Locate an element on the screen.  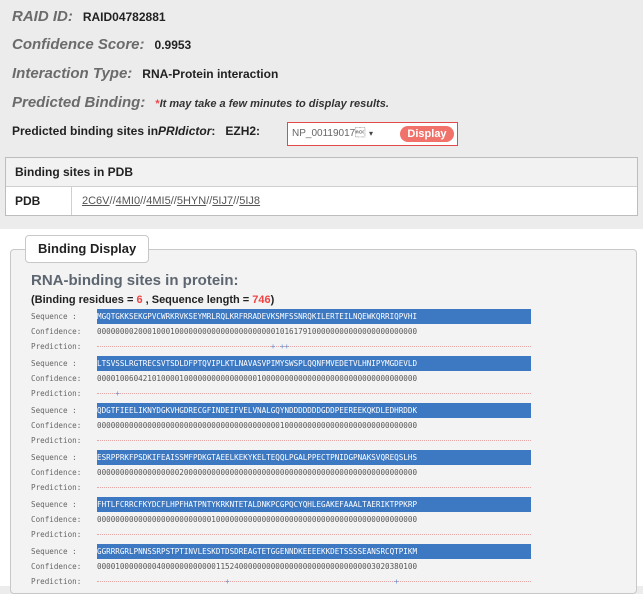
interaction-type-value: RNA-Protein interaction is located at coordinates (210, 74).